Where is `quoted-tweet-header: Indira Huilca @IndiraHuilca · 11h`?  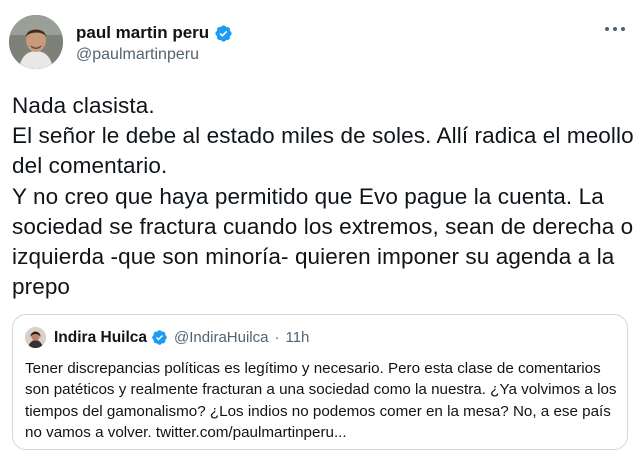
quoted-tweet-header: Indira Huilca @IndiraHuilca · 11h is located at coordinates (167, 337).